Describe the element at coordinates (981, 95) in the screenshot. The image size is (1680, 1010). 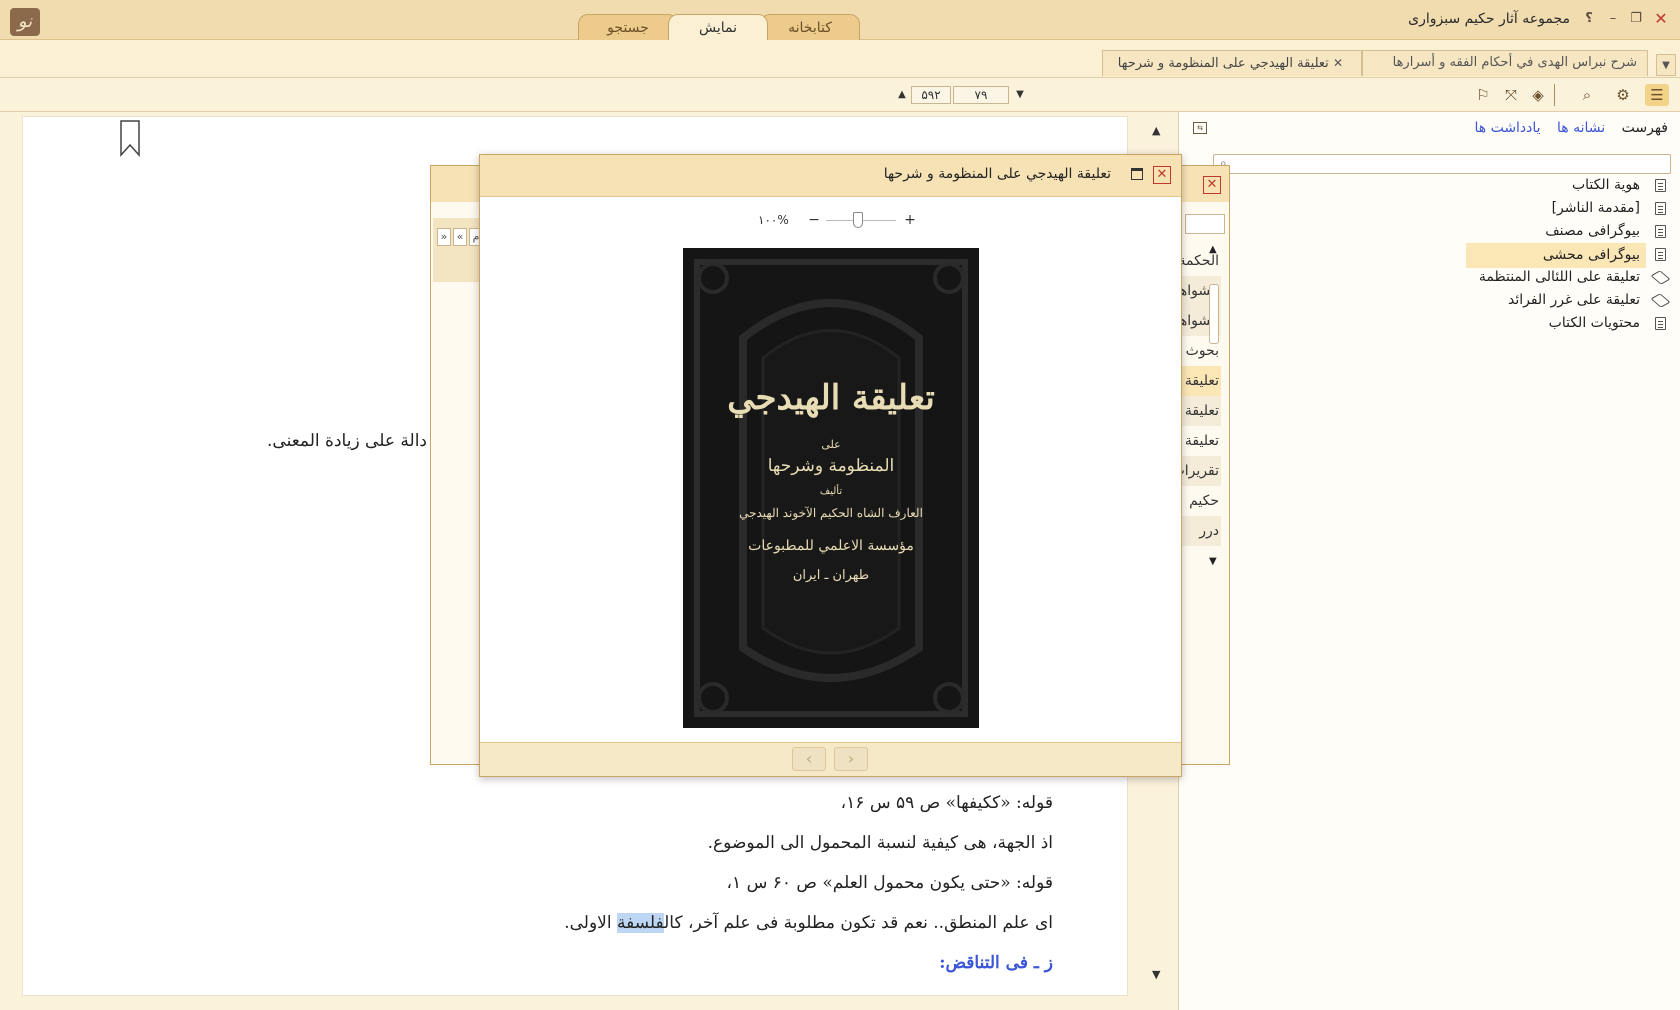
I see `page-number-input: ۷۹` at that location.